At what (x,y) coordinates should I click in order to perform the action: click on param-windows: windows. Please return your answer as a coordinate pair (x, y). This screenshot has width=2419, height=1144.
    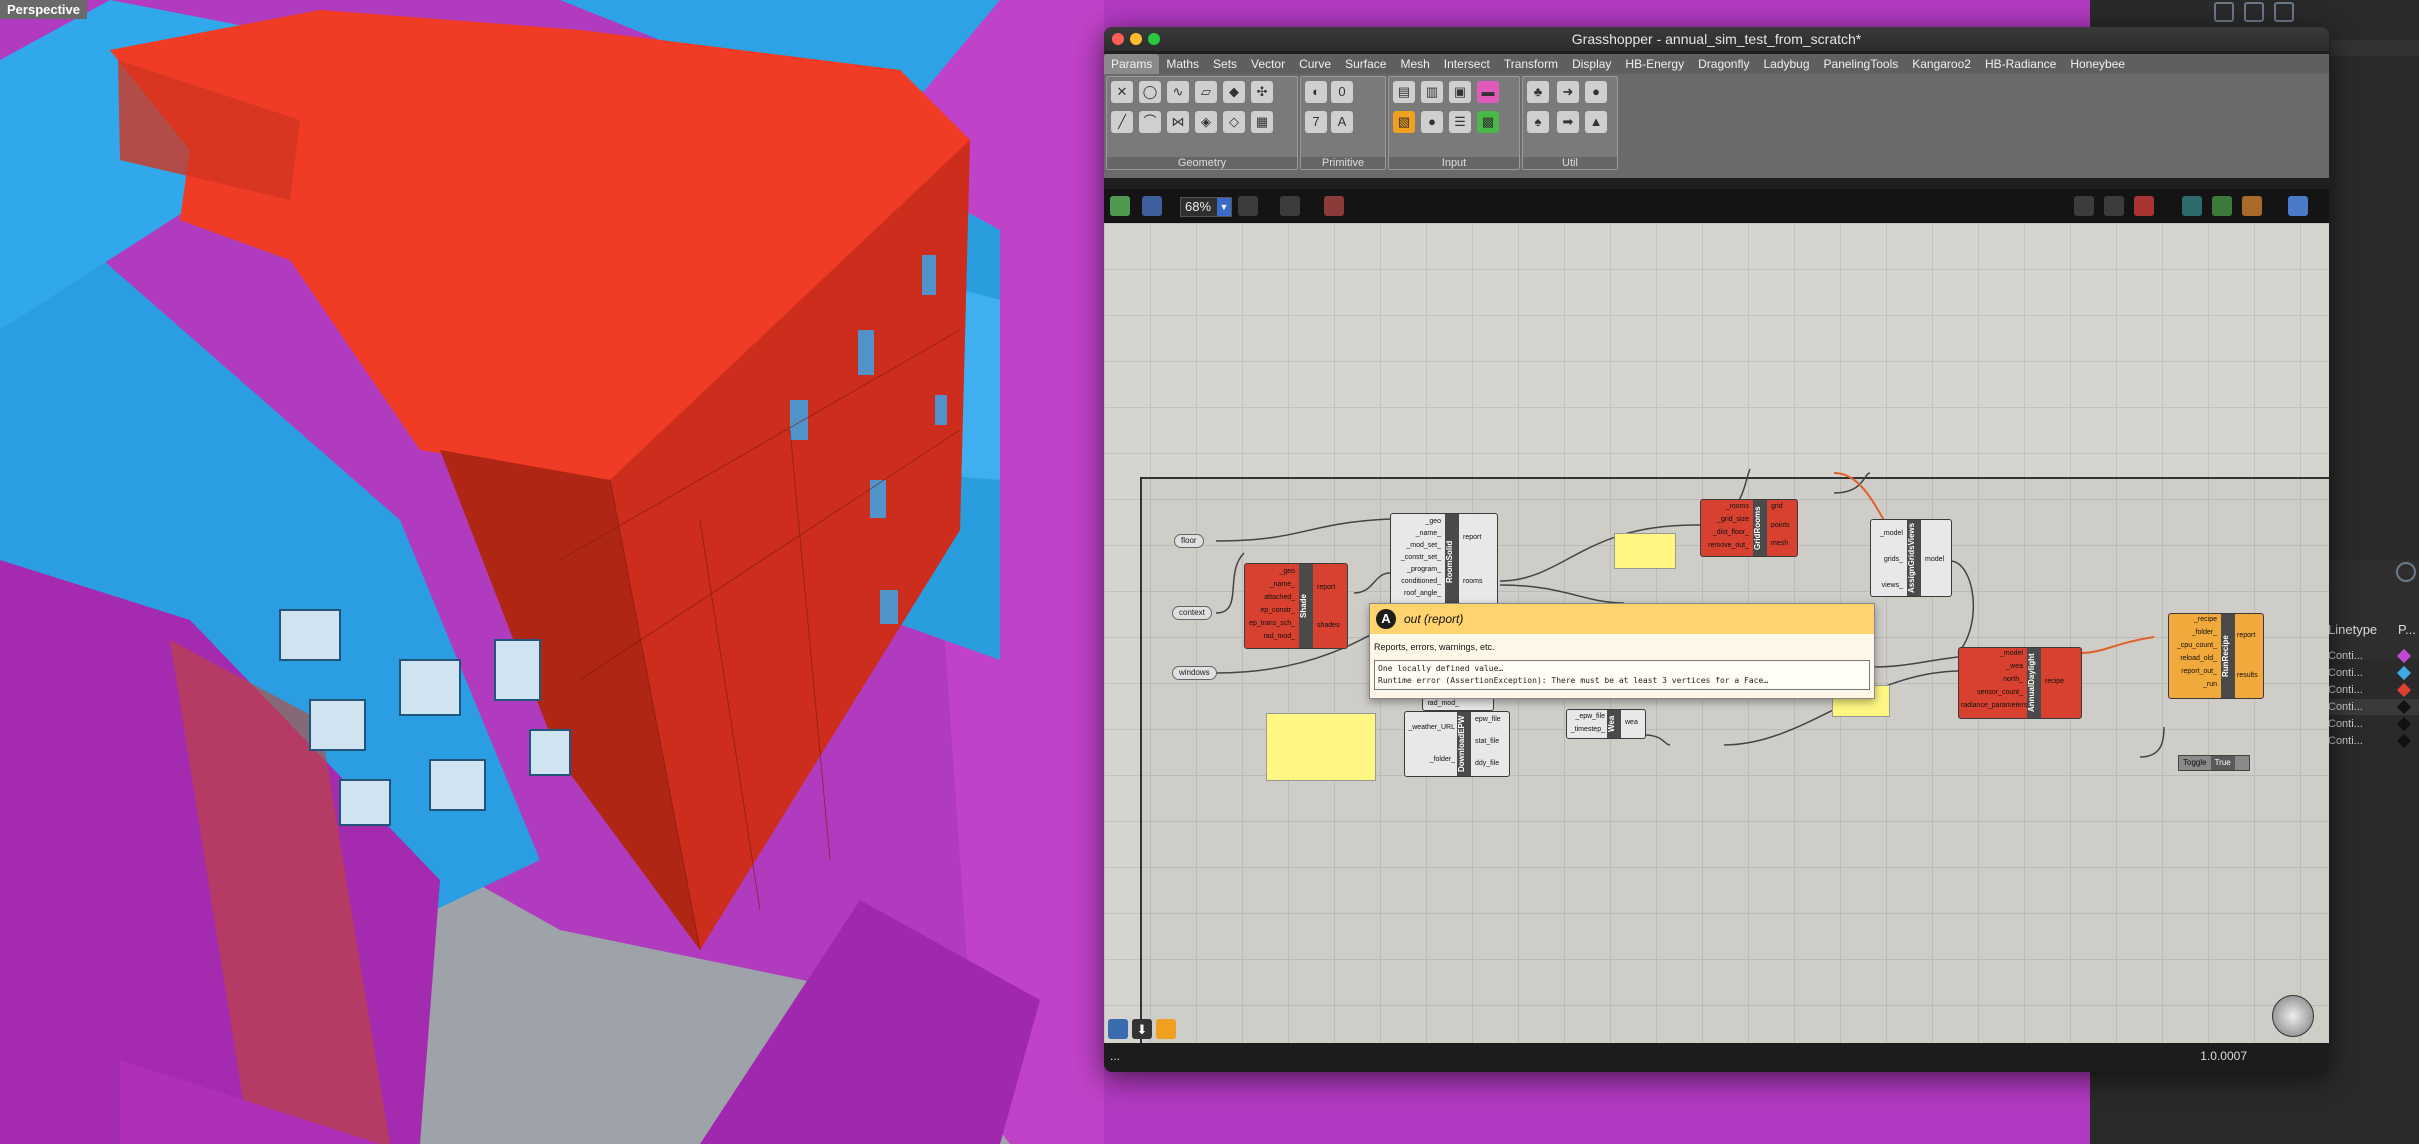
    Looking at the image, I should click on (1194, 673).